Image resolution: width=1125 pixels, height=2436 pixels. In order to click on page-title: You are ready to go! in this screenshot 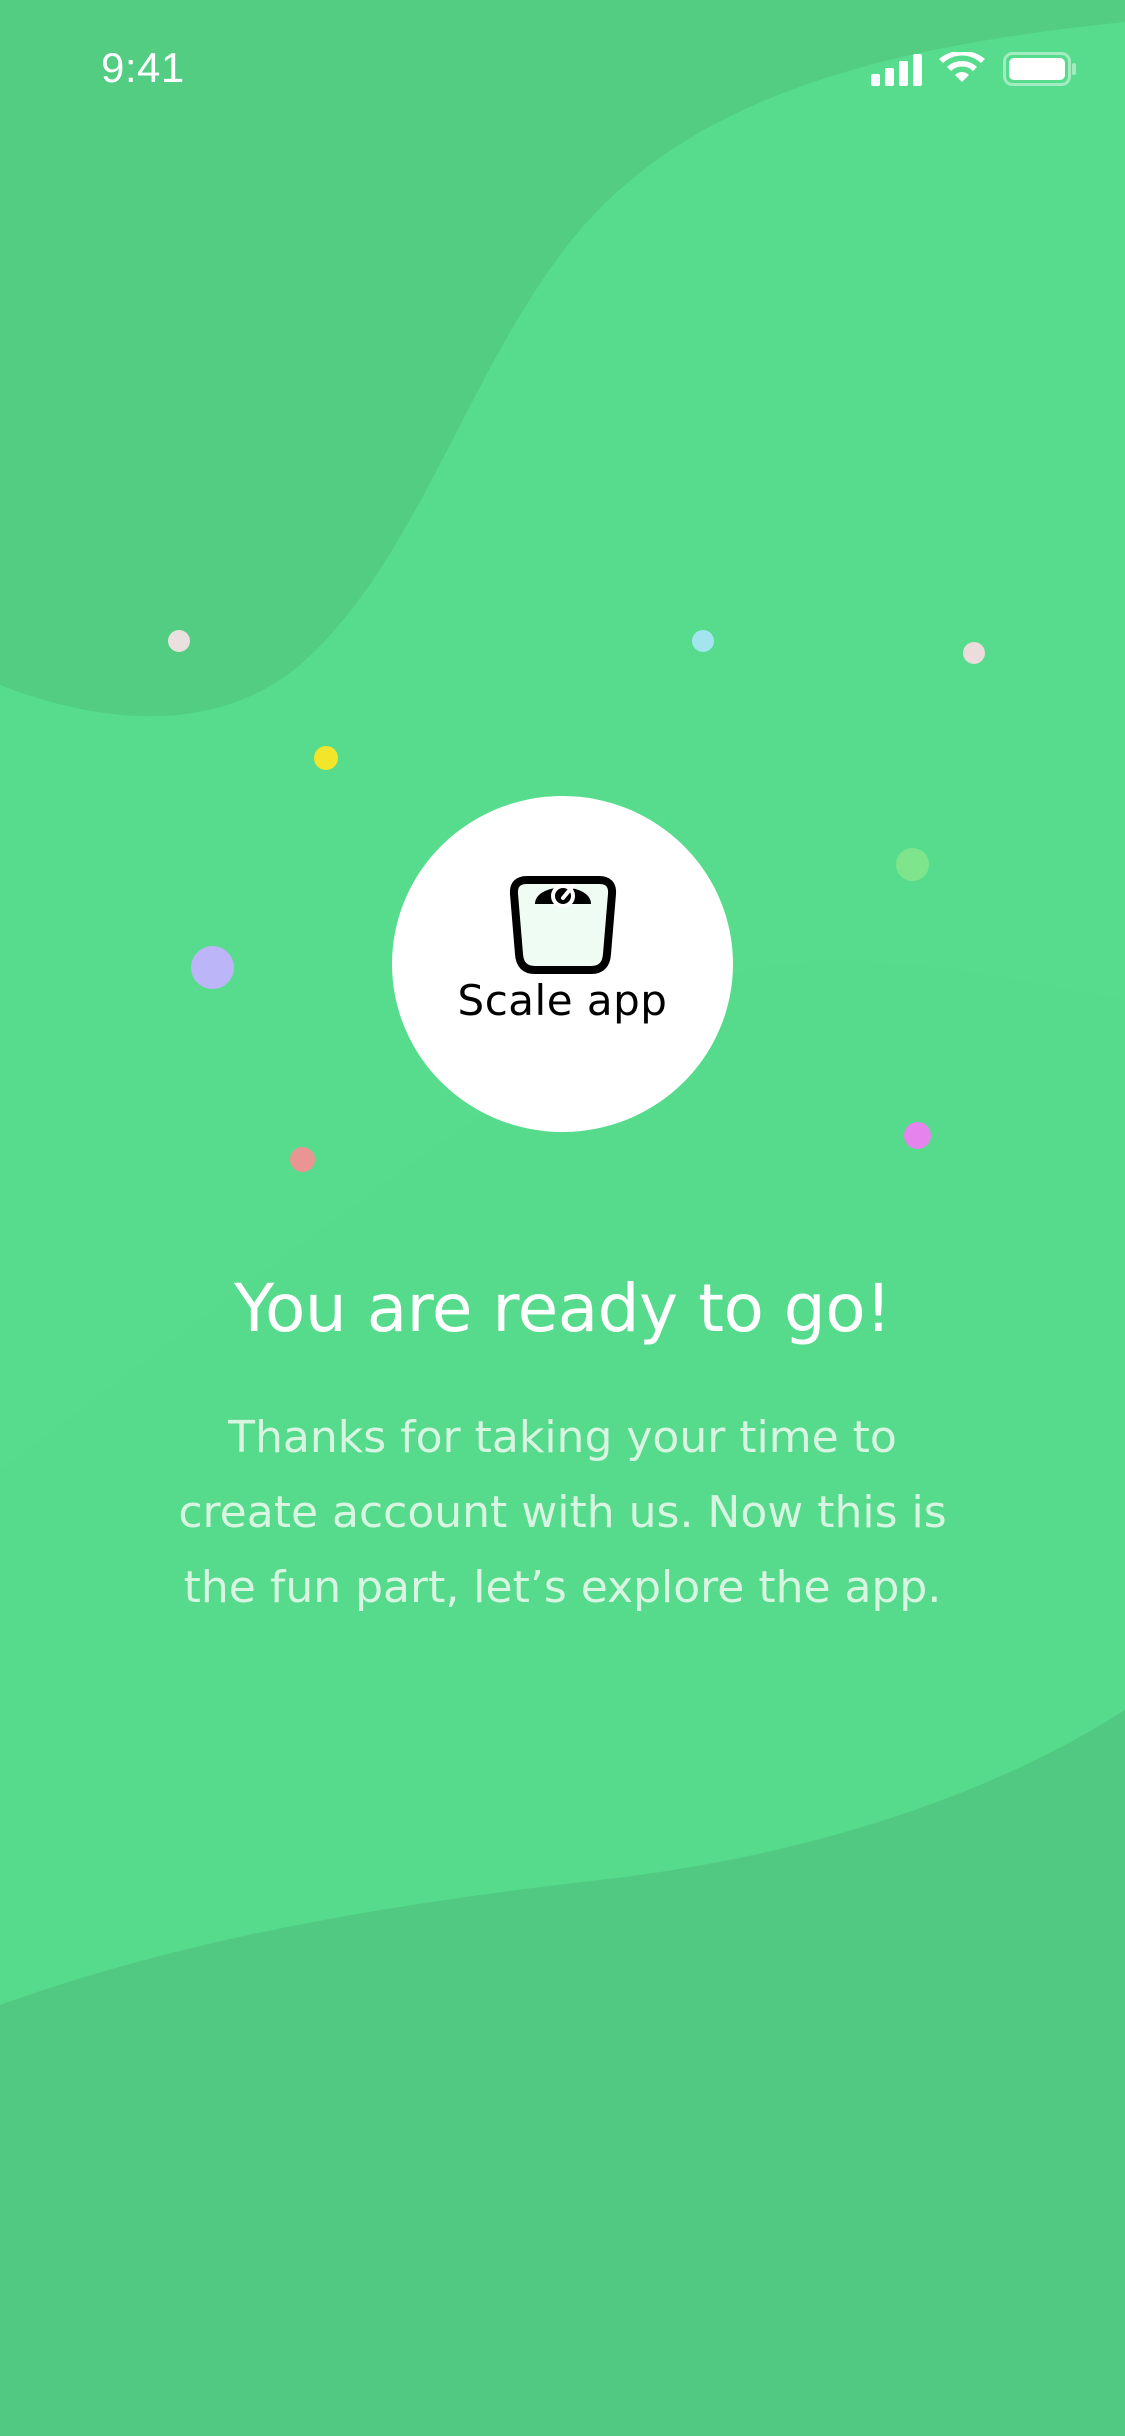, I will do `click(562, 1308)`.